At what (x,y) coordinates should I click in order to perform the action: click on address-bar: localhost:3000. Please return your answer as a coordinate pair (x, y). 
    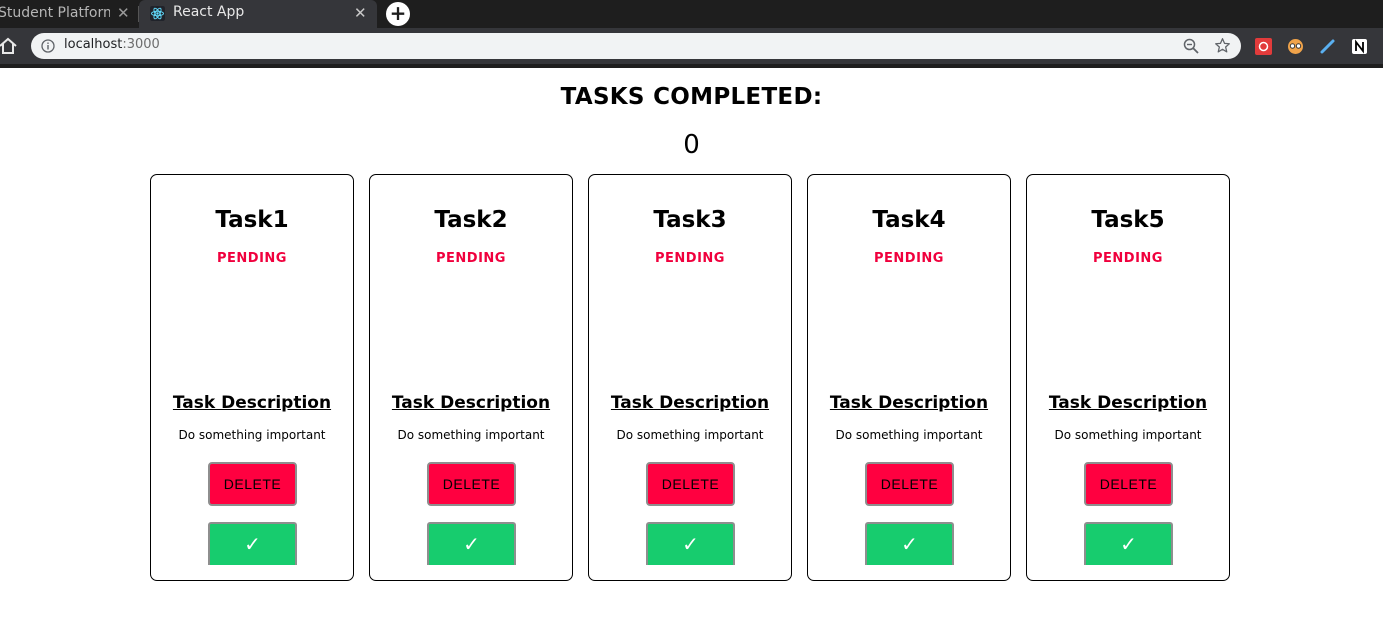
    Looking at the image, I should click on (636, 46).